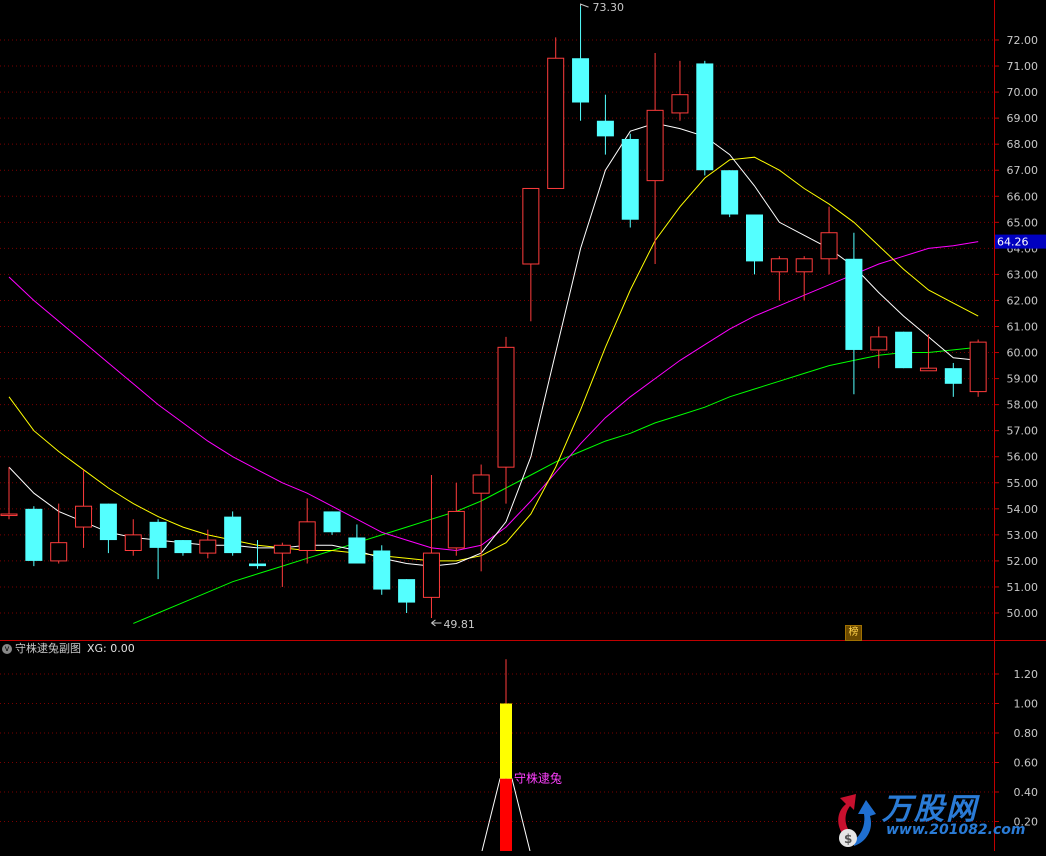  Describe the element at coordinates (506, 741) in the screenshot. I see `signal-bar-yellow` at that location.